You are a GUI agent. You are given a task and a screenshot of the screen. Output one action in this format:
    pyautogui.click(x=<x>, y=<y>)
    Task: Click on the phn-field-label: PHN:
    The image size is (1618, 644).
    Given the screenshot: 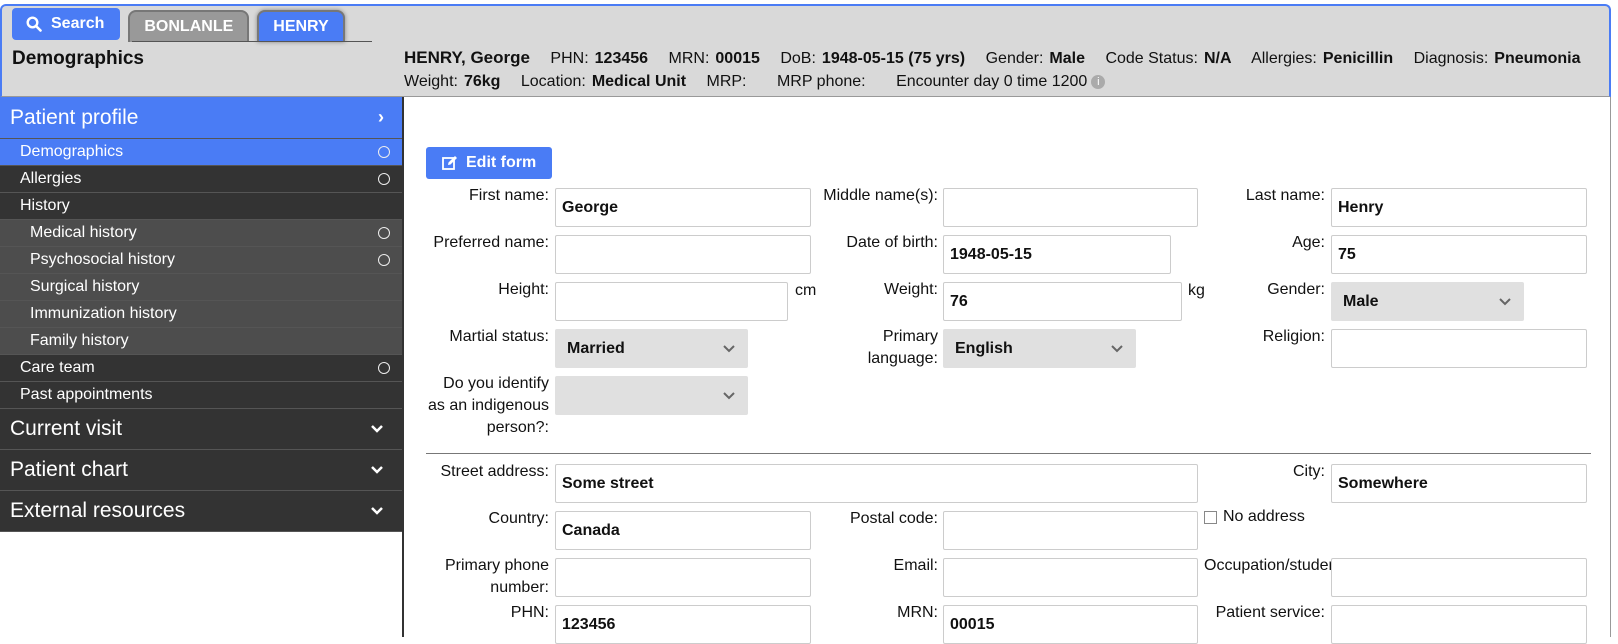 What is the action you would take?
    pyautogui.click(x=529, y=612)
    